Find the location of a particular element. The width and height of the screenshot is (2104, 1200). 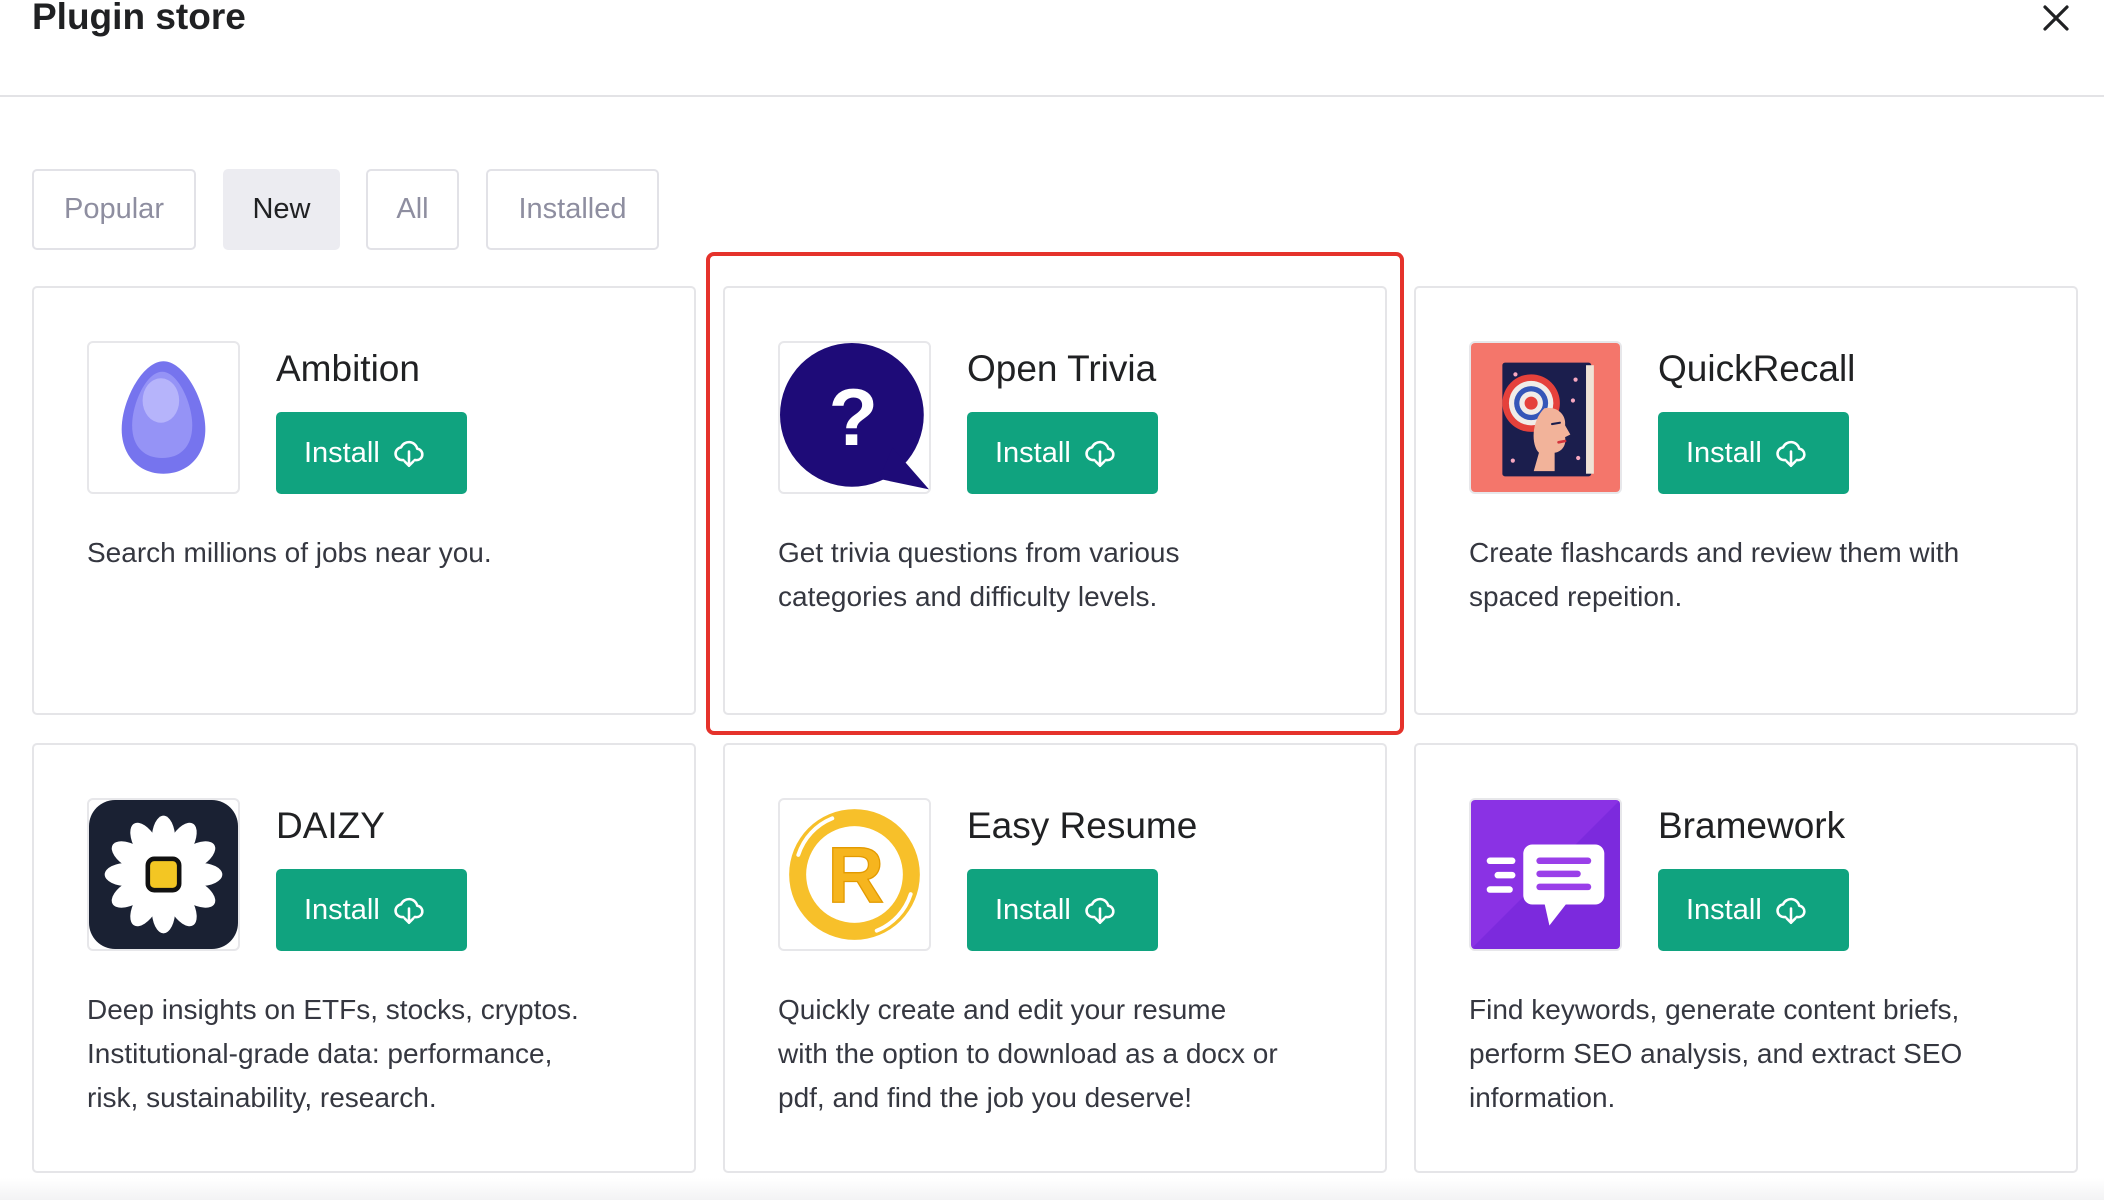

page-title: Plugin store is located at coordinates (139, 18).